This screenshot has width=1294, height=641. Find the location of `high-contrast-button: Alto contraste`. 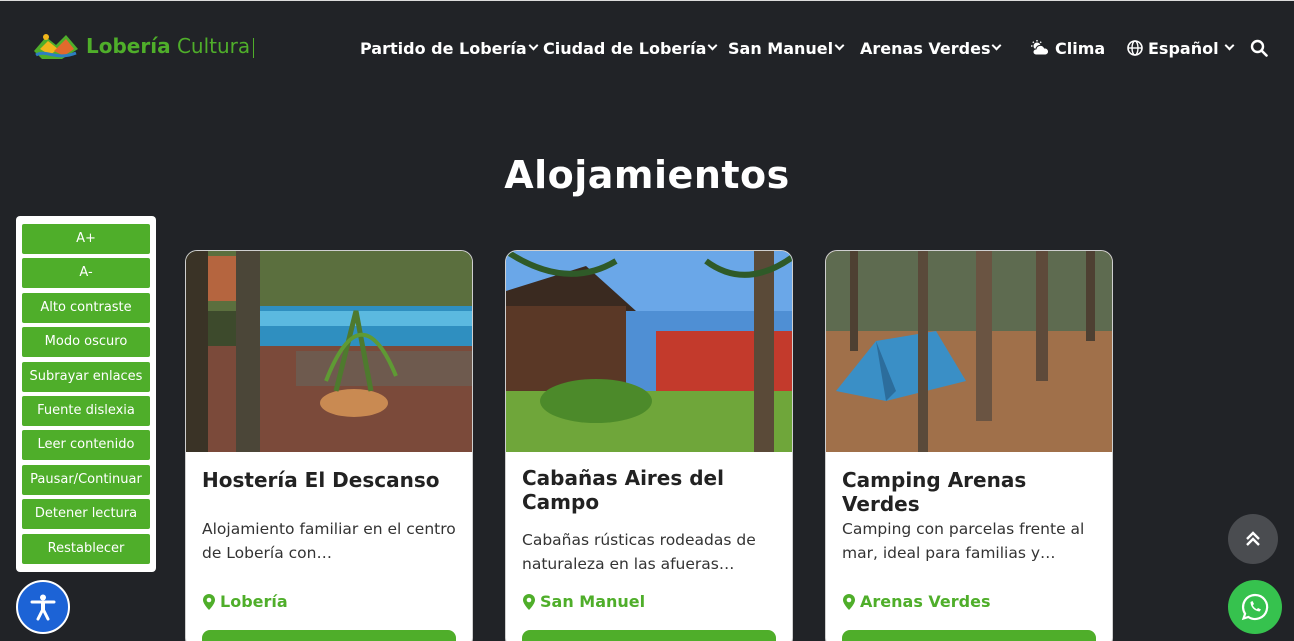

high-contrast-button: Alto contraste is located at coordinates (86, 307).